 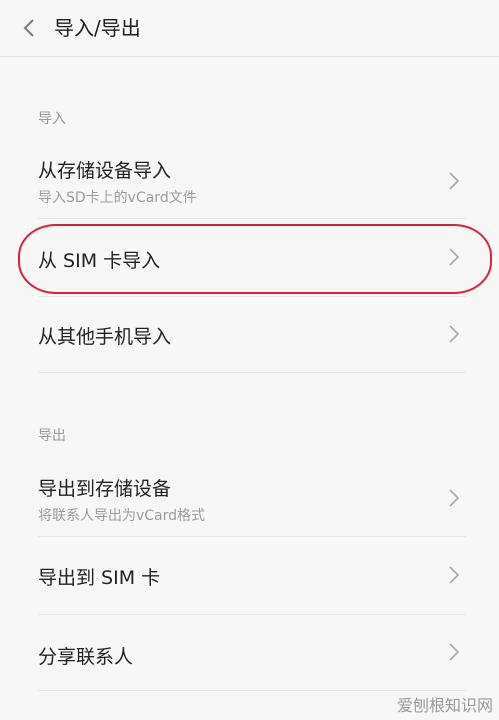 What do you see at coordinates (117, 198) in the screenshot?
I see `item-subtitle: 导入SD卡上的vCard文件` at bounding box center [117, 198].